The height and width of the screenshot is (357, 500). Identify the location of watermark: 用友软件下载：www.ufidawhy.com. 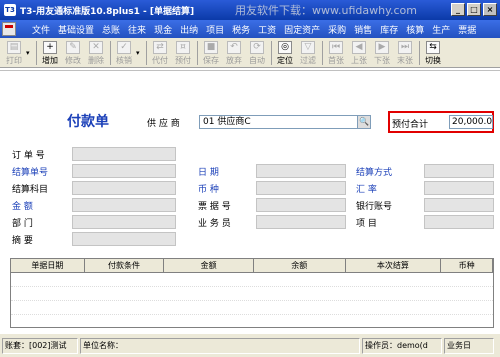
(326, 10).